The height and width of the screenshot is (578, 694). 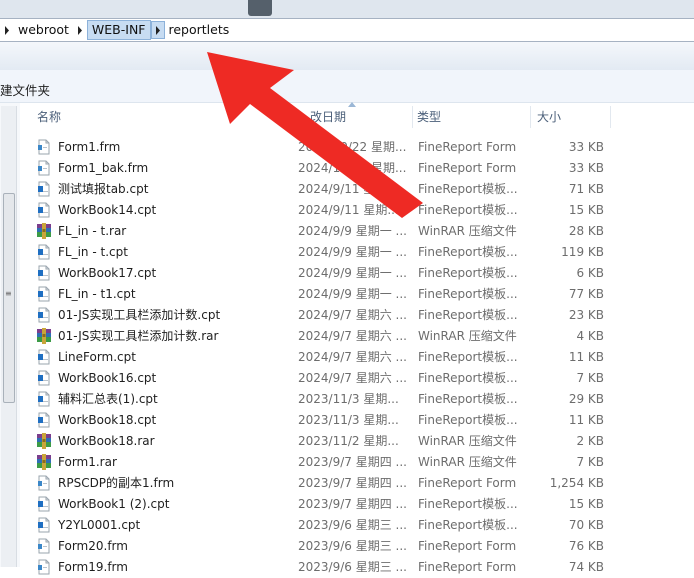 What do you see at coordinates (43, 30) in the screenshot?
I see `breadcrumb-item-webroot: webroot` at bounding box center [43, 30].